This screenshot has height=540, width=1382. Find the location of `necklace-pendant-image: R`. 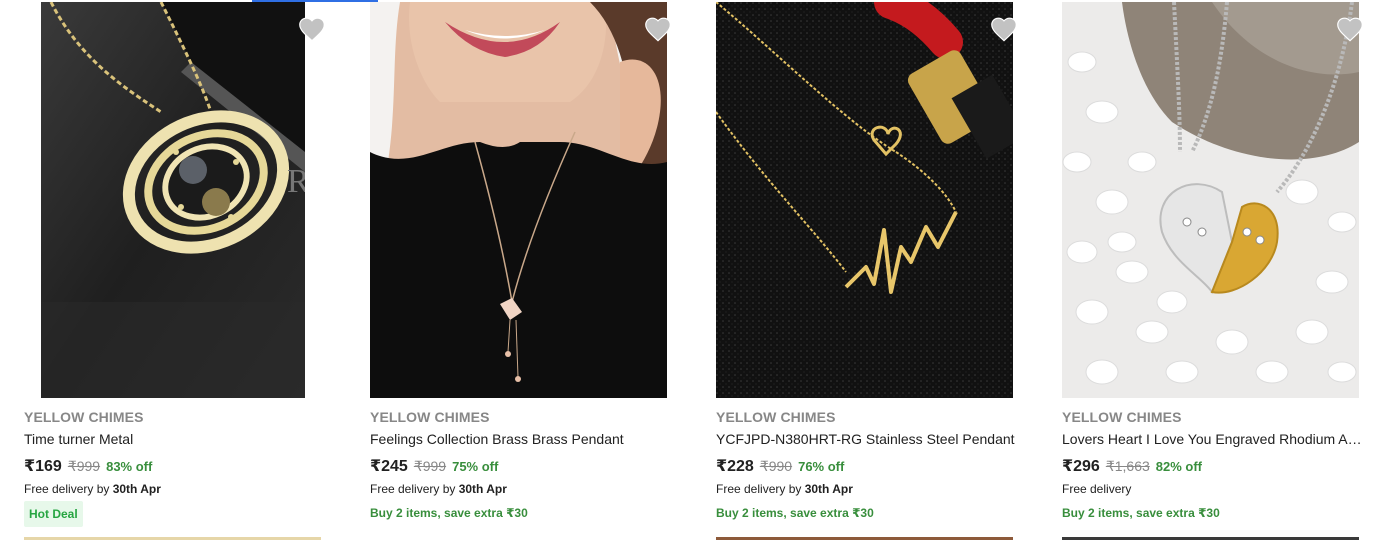

necklace-pendant-image: R is located at coordinates (173, 200).